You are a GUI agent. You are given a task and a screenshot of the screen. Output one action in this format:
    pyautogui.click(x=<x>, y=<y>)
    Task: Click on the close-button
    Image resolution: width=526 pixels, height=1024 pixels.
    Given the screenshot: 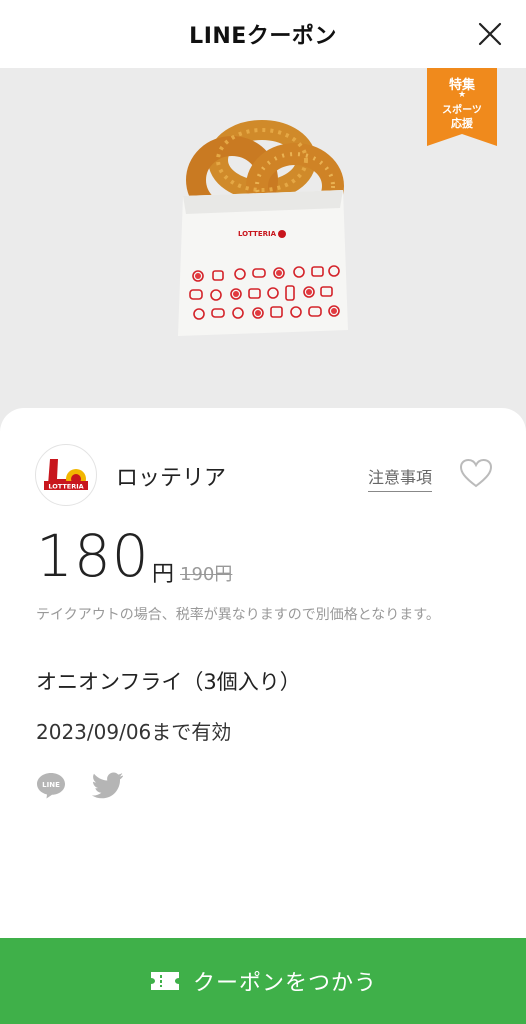 What is the action you would take?
    pyautogui.click(x=490, y=34)
    